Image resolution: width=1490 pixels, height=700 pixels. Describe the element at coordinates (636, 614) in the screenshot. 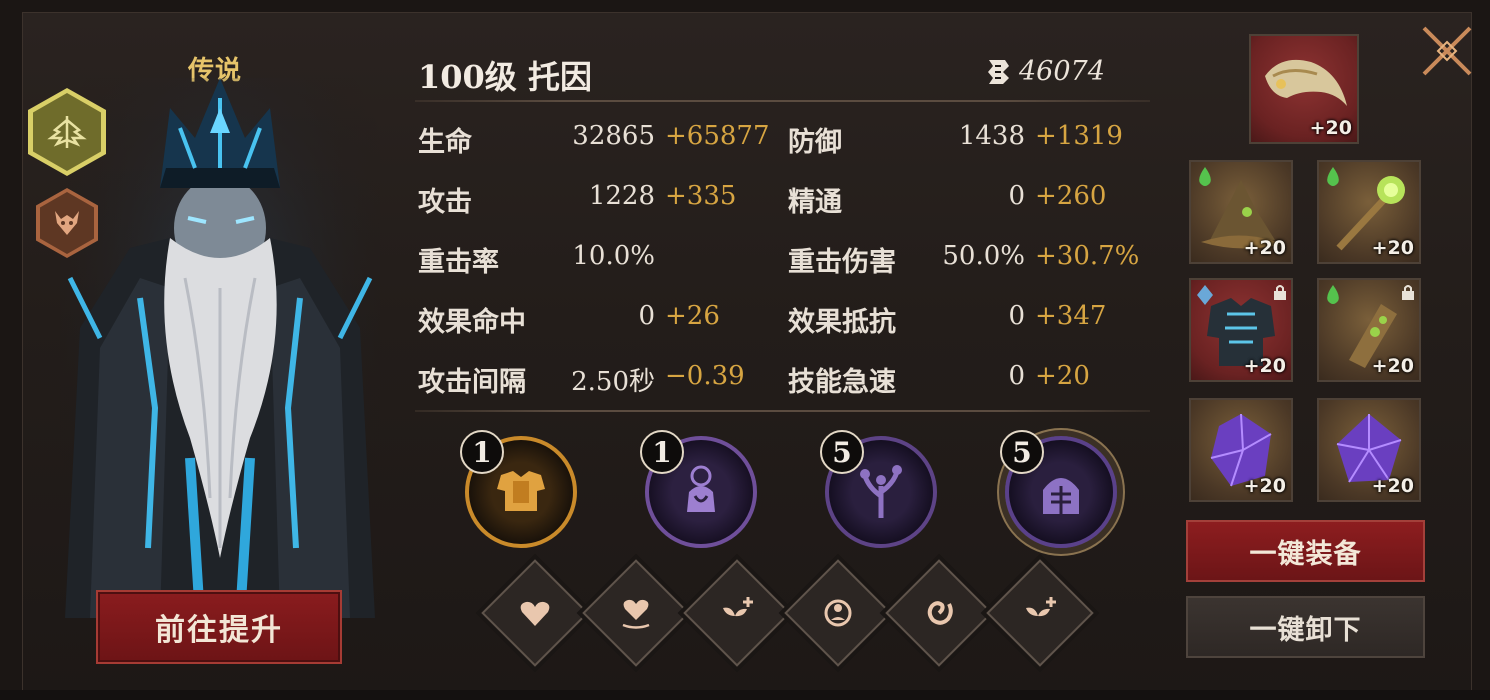

I see `heart-water-rune-icon` at that location.